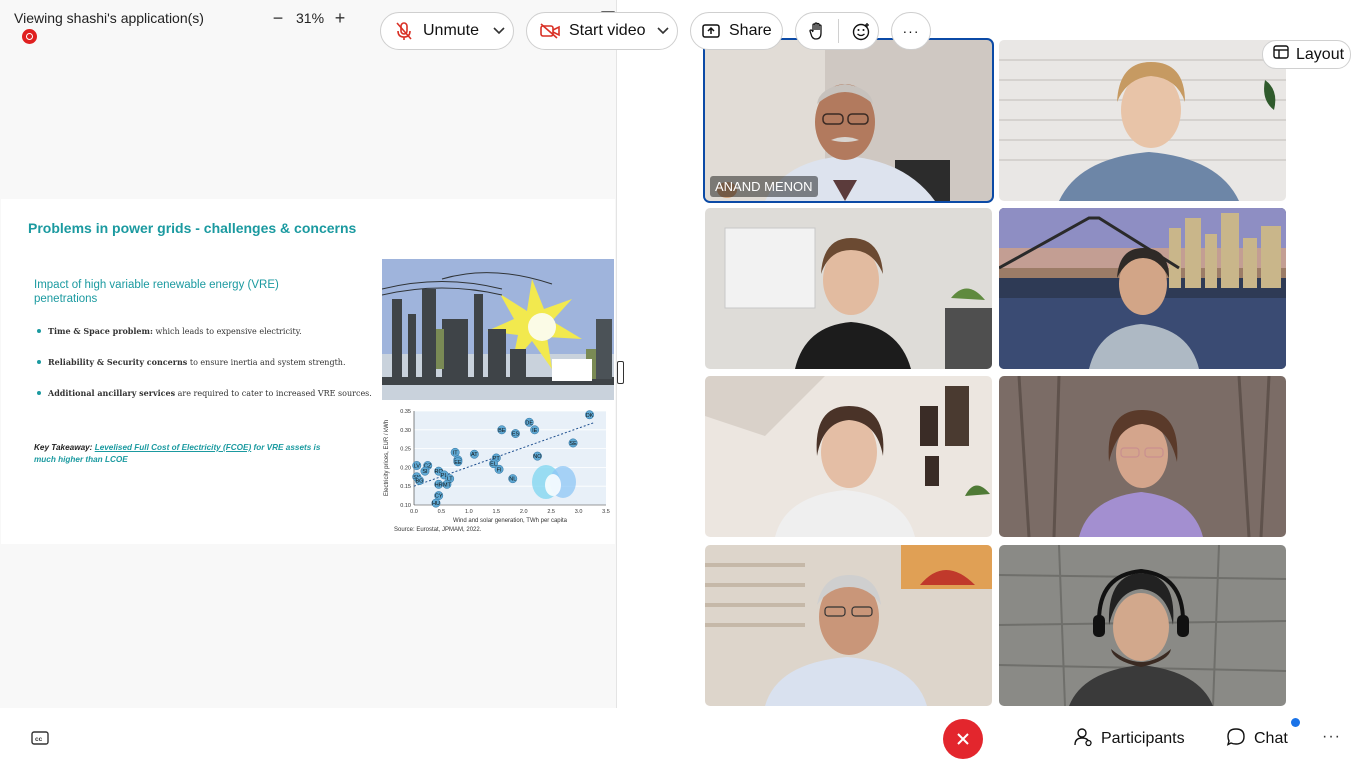 The width and height of the screenshot is (1366, 768). I want to click on data-point: BG, so click(419, 481).